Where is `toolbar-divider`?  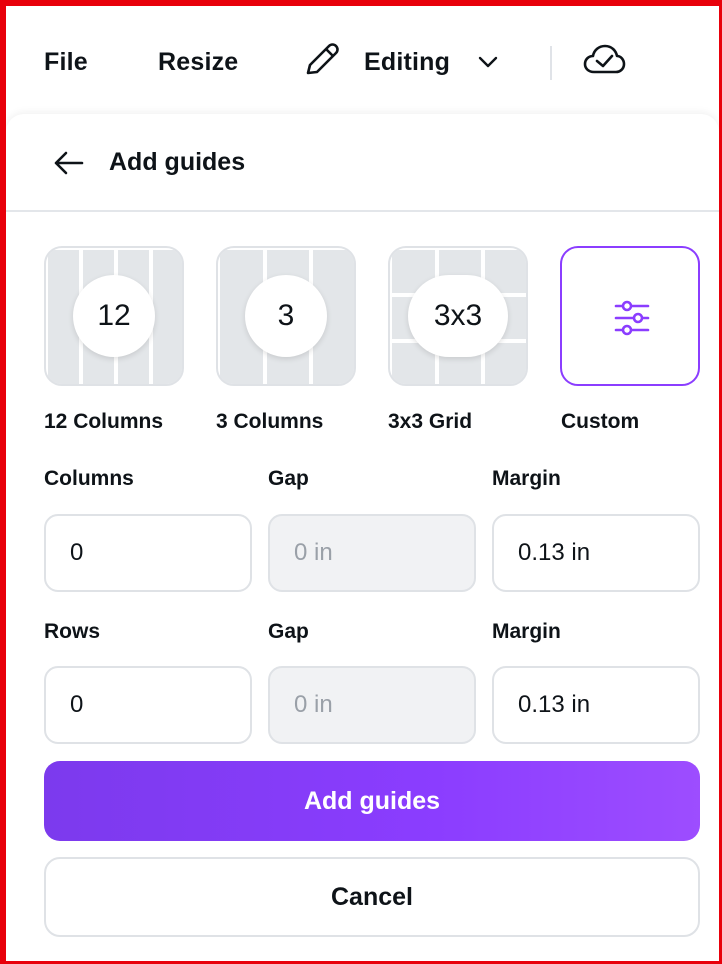
toolbar-divider is located at coordinates (551, 63).